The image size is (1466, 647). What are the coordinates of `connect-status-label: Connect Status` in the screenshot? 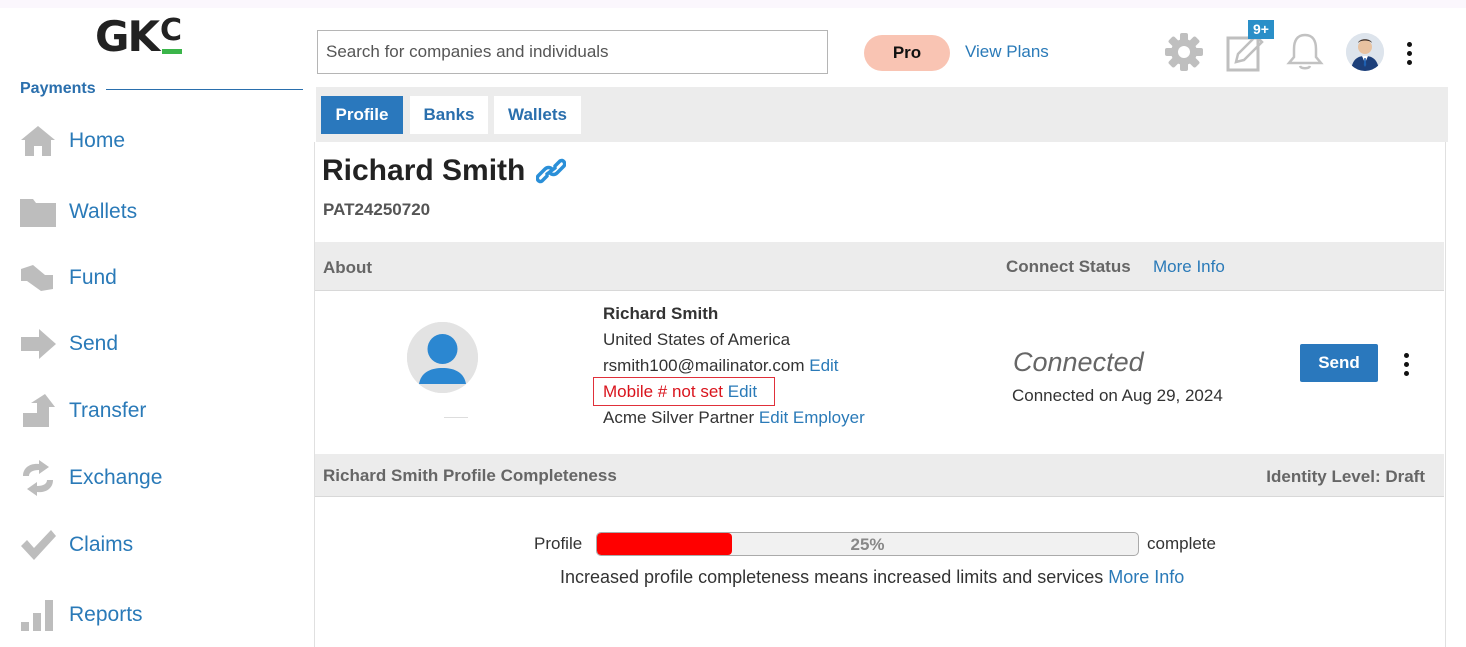 It's located at (1068, 266).